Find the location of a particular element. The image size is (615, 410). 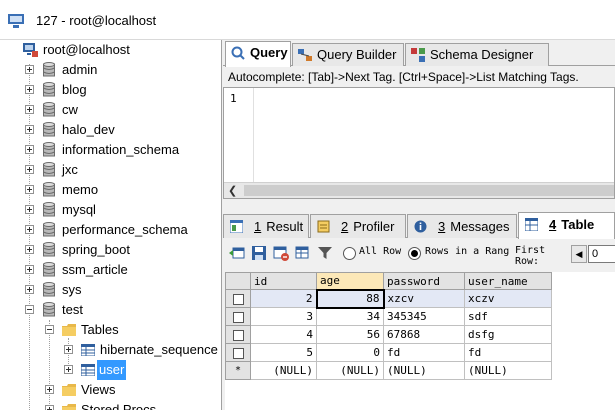

delete-row-icon is located at coordinates (281, 253).